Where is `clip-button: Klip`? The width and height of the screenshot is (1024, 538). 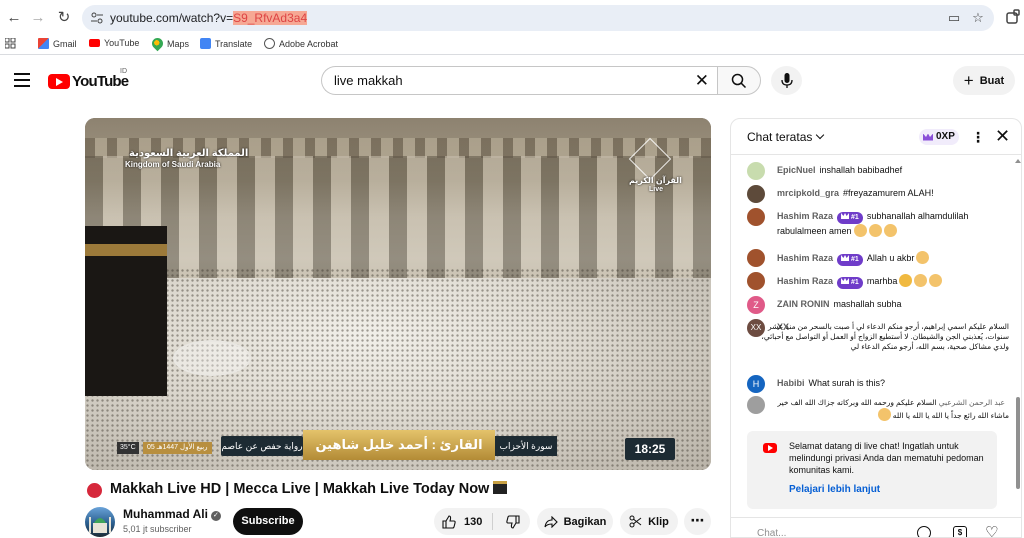
clip-button: Klip is located at coordinates (649, 521).